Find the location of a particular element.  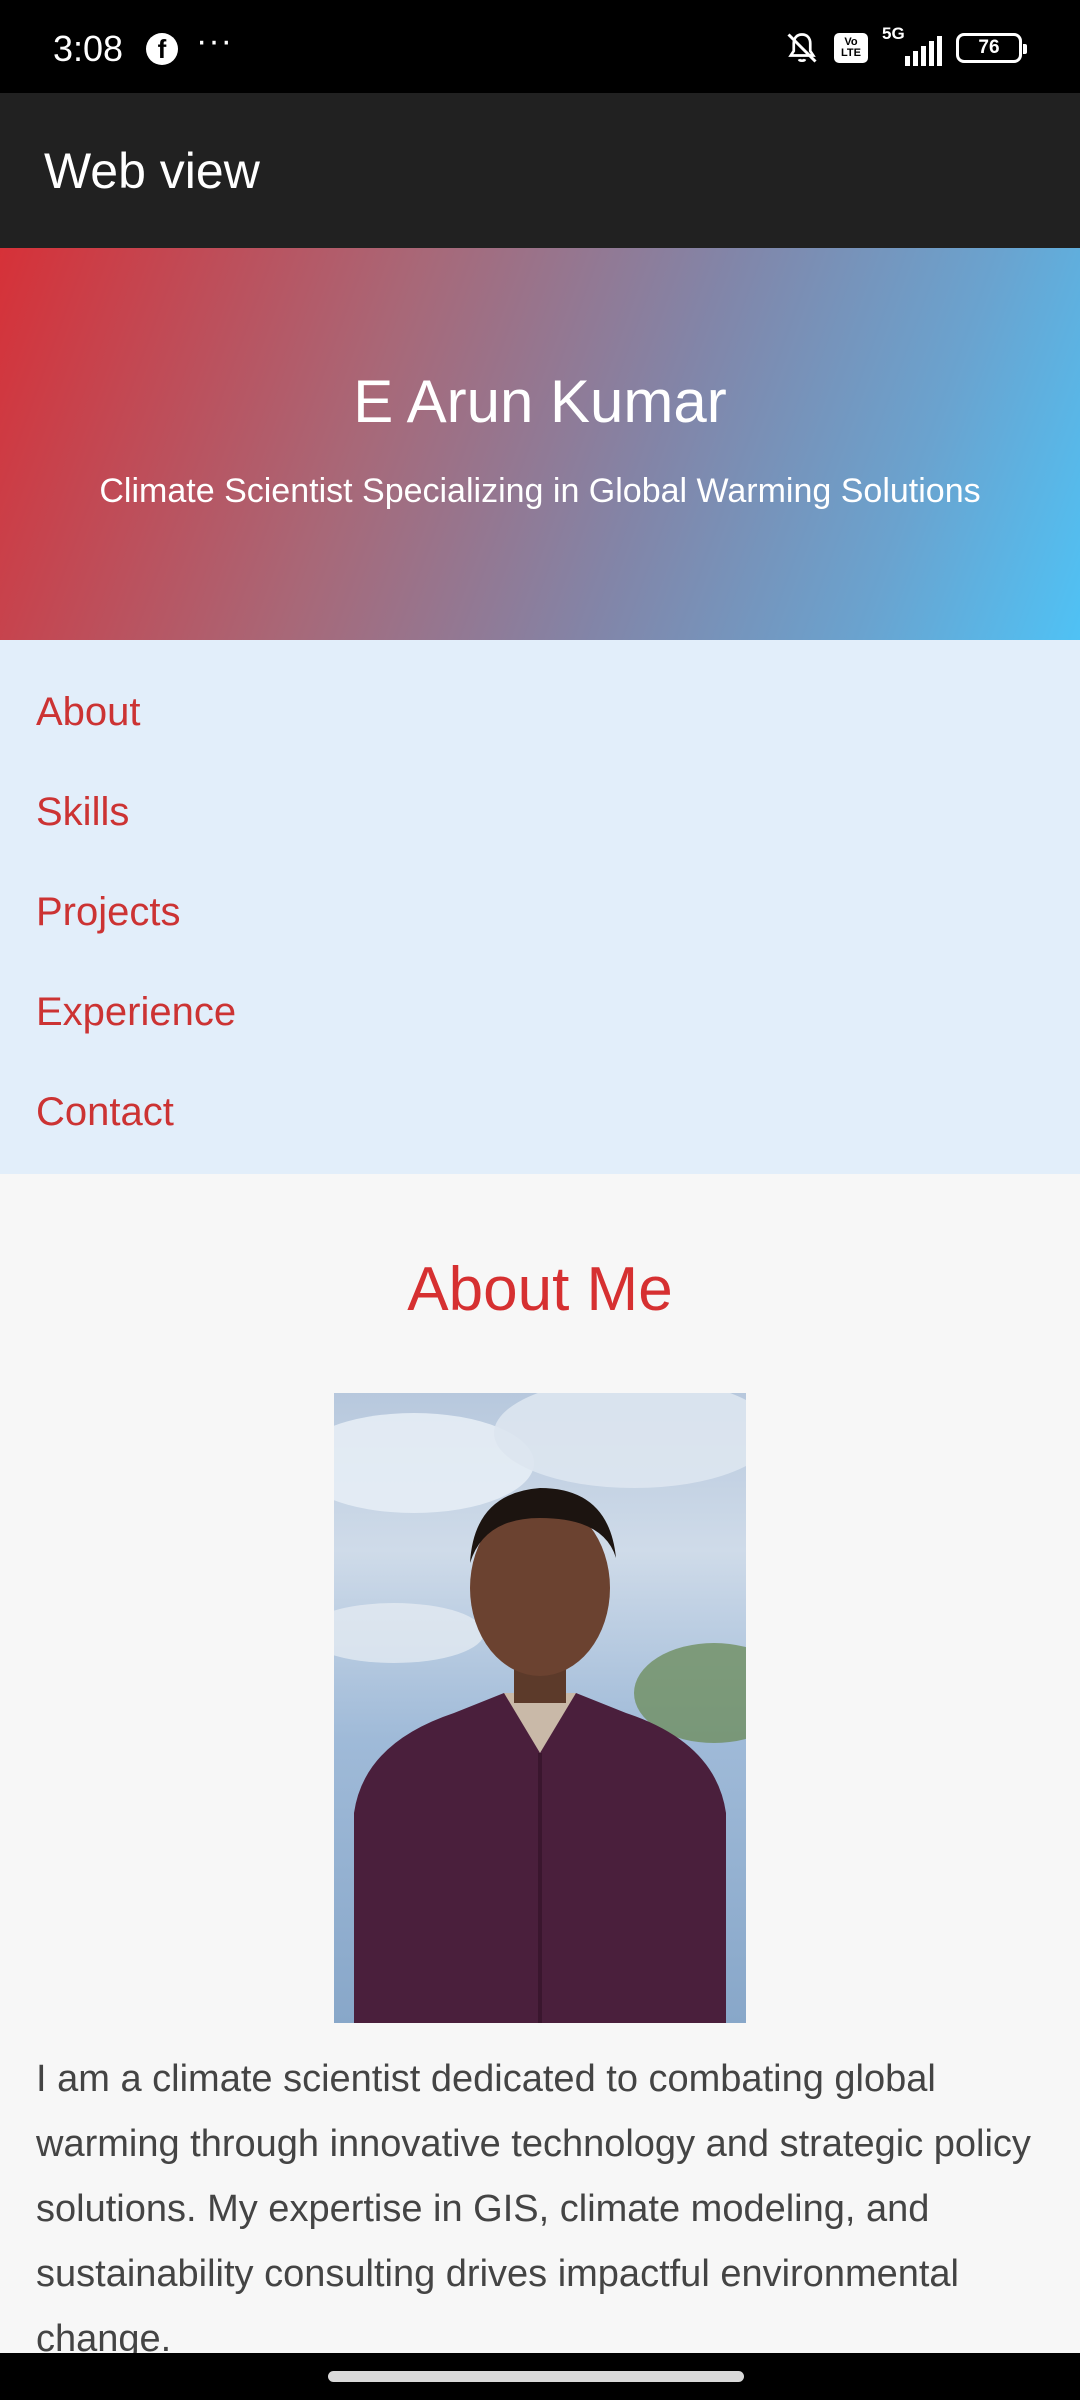

nav-link-projects: Projects is located at coordinates (540, 912).